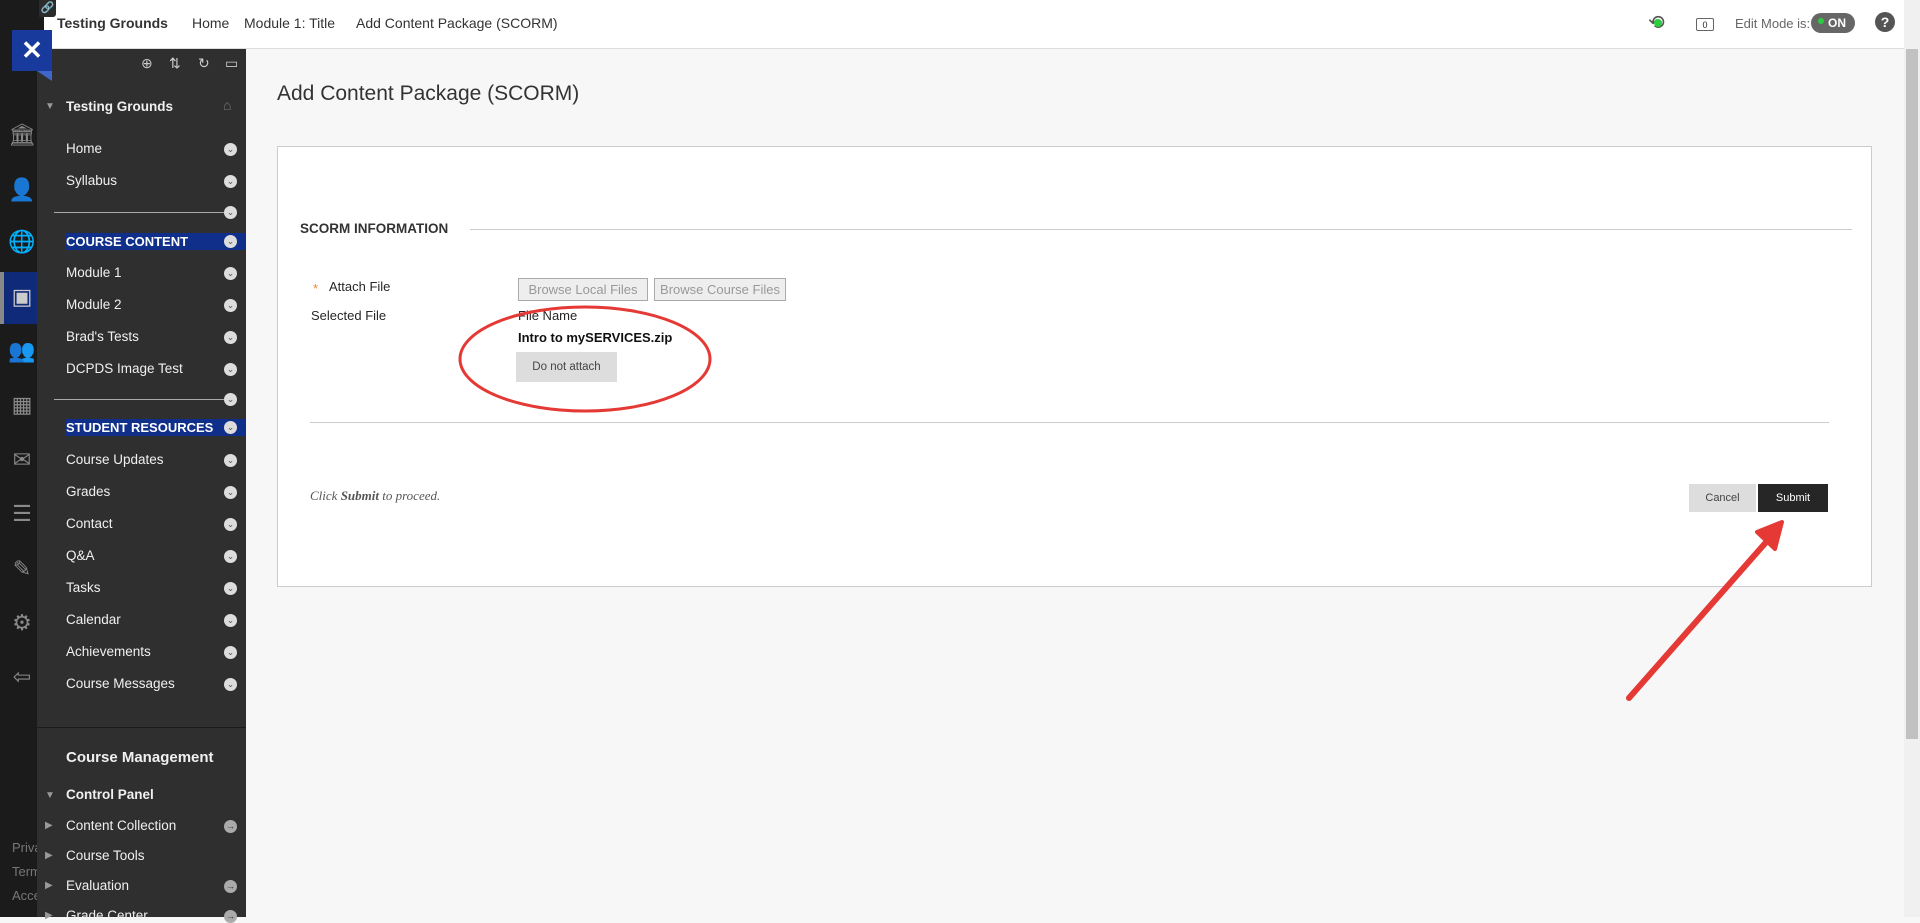  What do you see at coordinates (22, 190) in the screenshot?
I see `profile-icon: 👤` at bounding box center [22, 190].